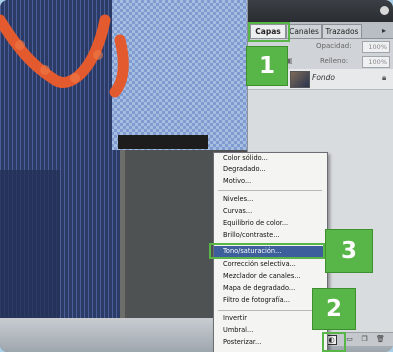 Image resolution: width=393 pixels, height=352 pixels. I want to click on layer-name: Fondo, so click(324, 77).